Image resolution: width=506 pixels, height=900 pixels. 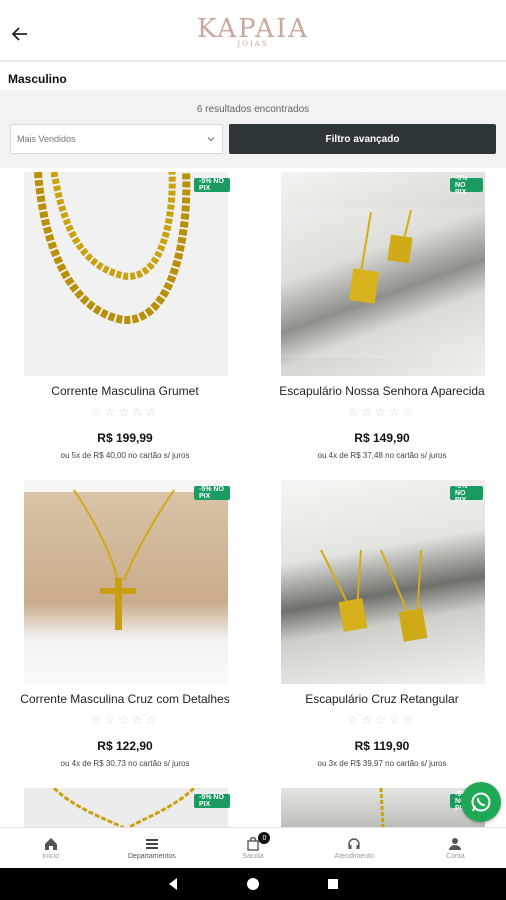 What do you see at coordinates (125, 438) in the screenshot?
I see `product-price: R$ 199,99` at bounding box center [125, 438].